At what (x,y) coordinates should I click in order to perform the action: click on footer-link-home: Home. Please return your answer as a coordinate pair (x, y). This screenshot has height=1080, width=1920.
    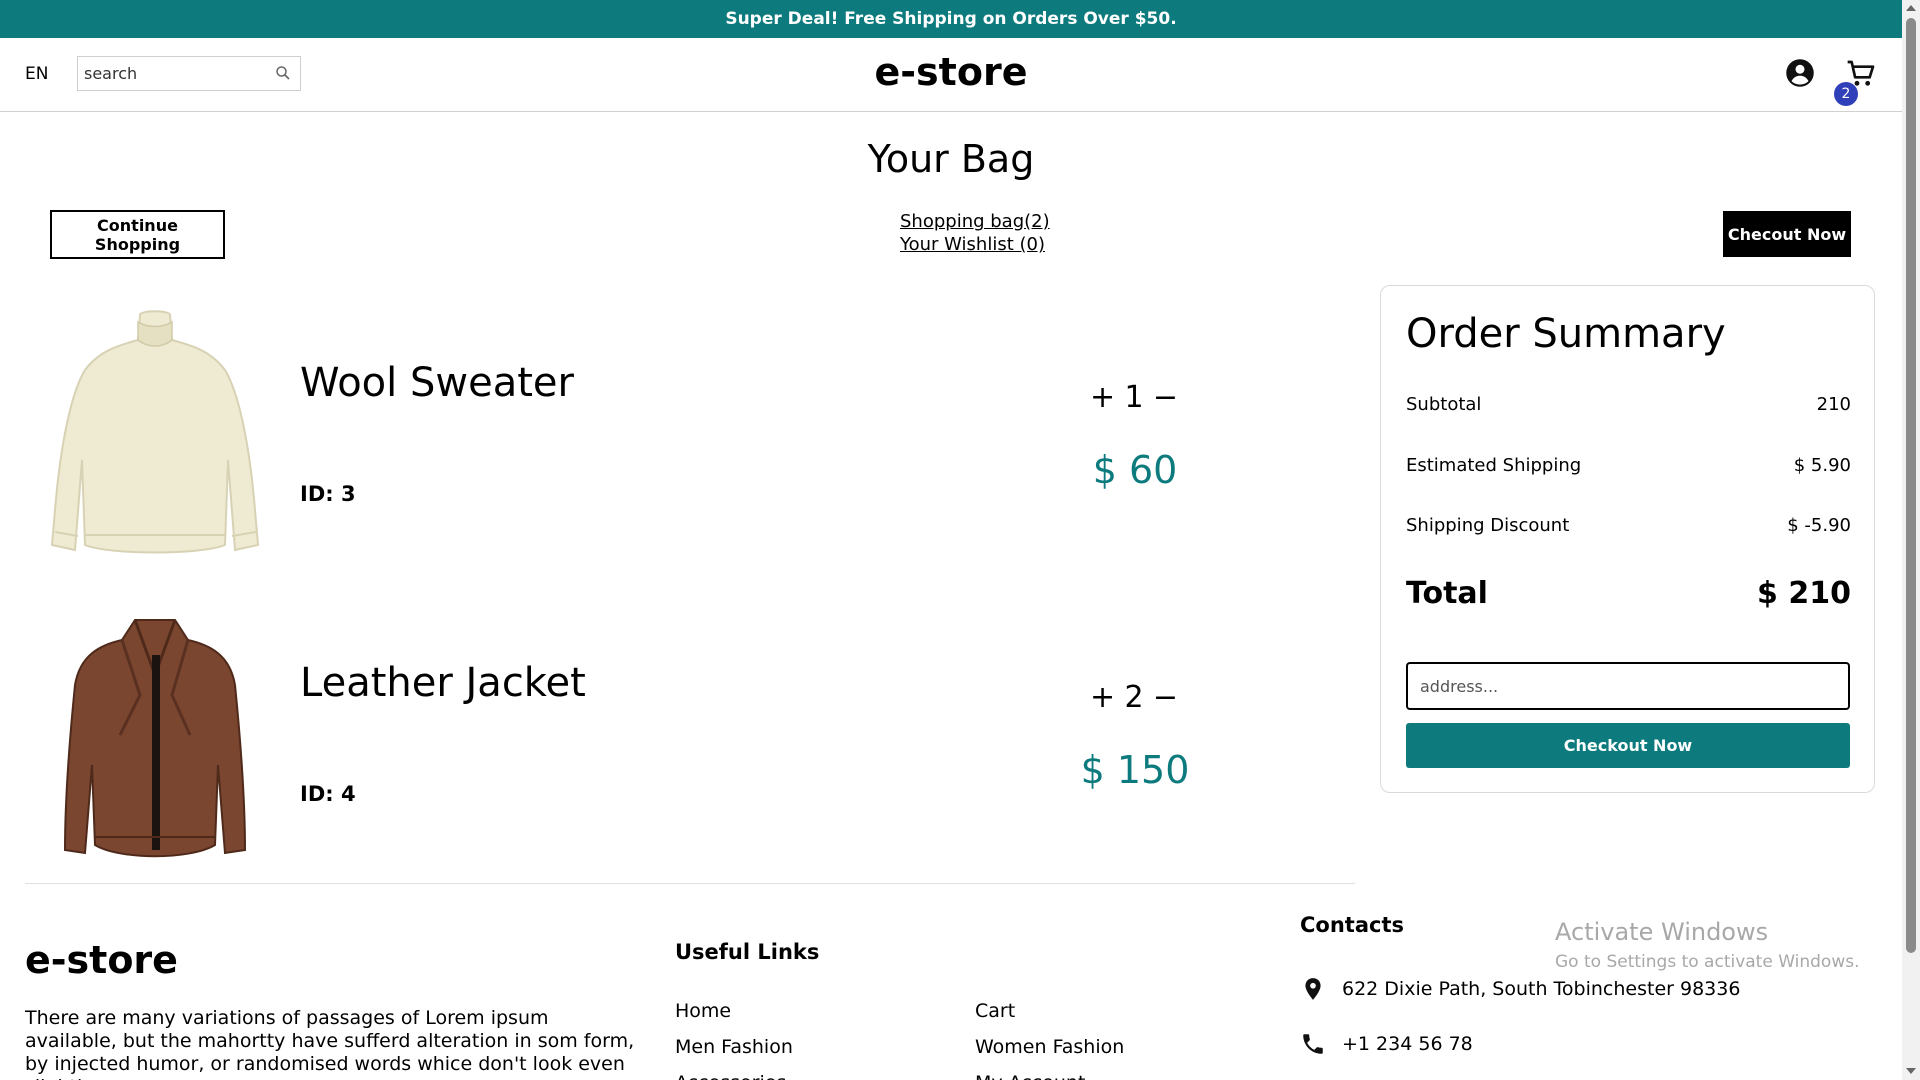
    Looking at the image, I should click on (703, 1011).